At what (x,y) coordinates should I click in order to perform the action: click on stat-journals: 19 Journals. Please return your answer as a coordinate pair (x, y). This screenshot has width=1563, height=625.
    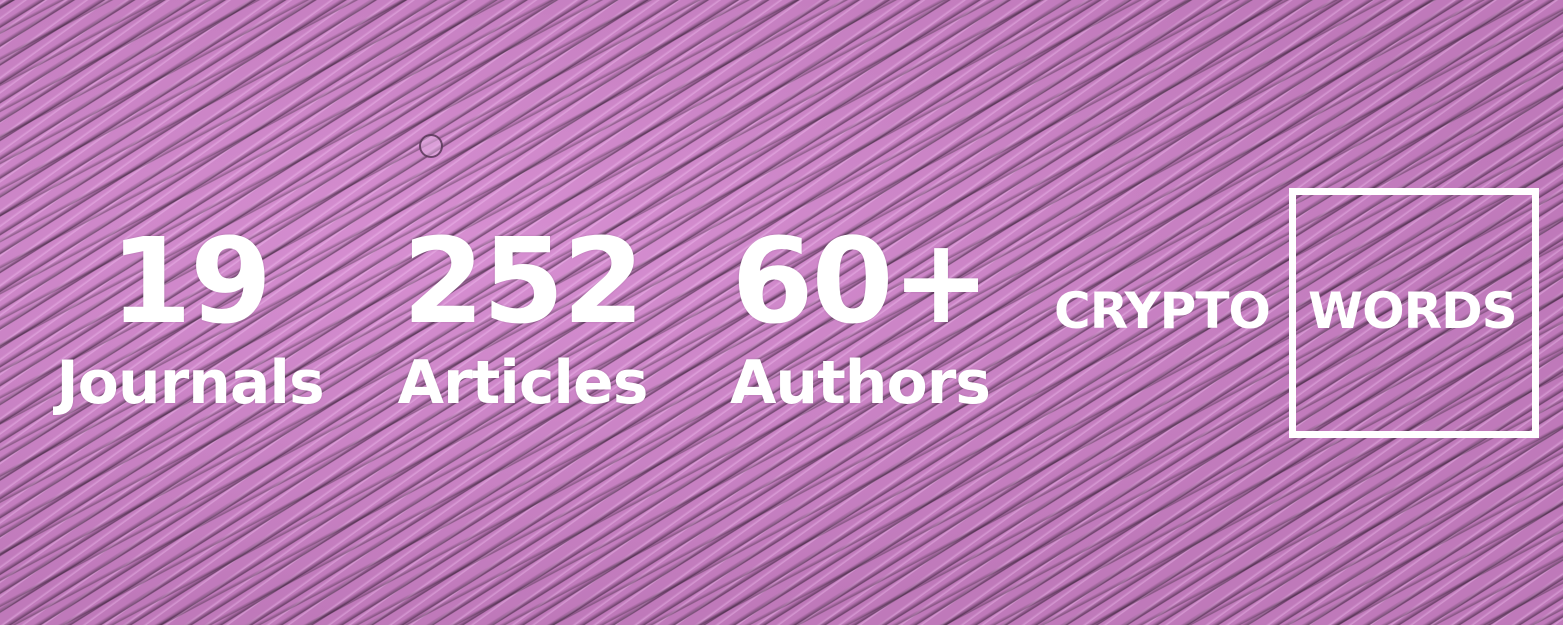
    Looking at the image, I should click on (190, 320).